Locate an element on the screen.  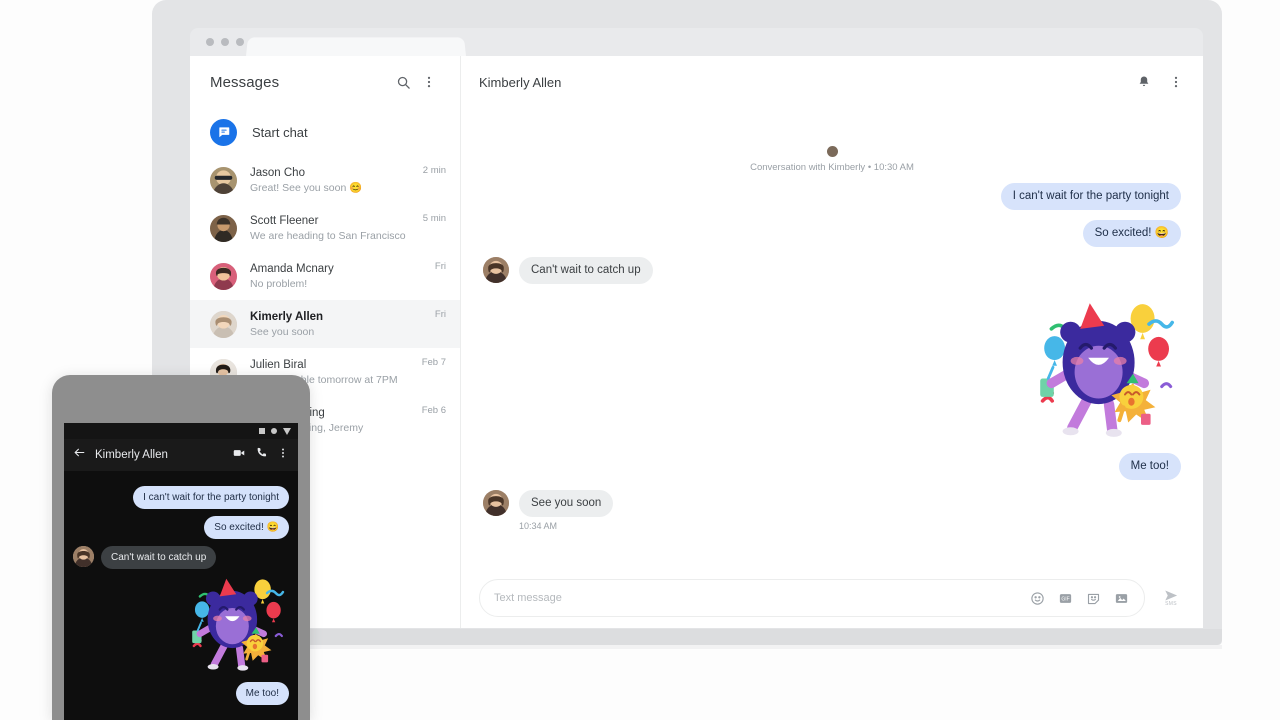
browser-tab is located at coordinates (356, 46).